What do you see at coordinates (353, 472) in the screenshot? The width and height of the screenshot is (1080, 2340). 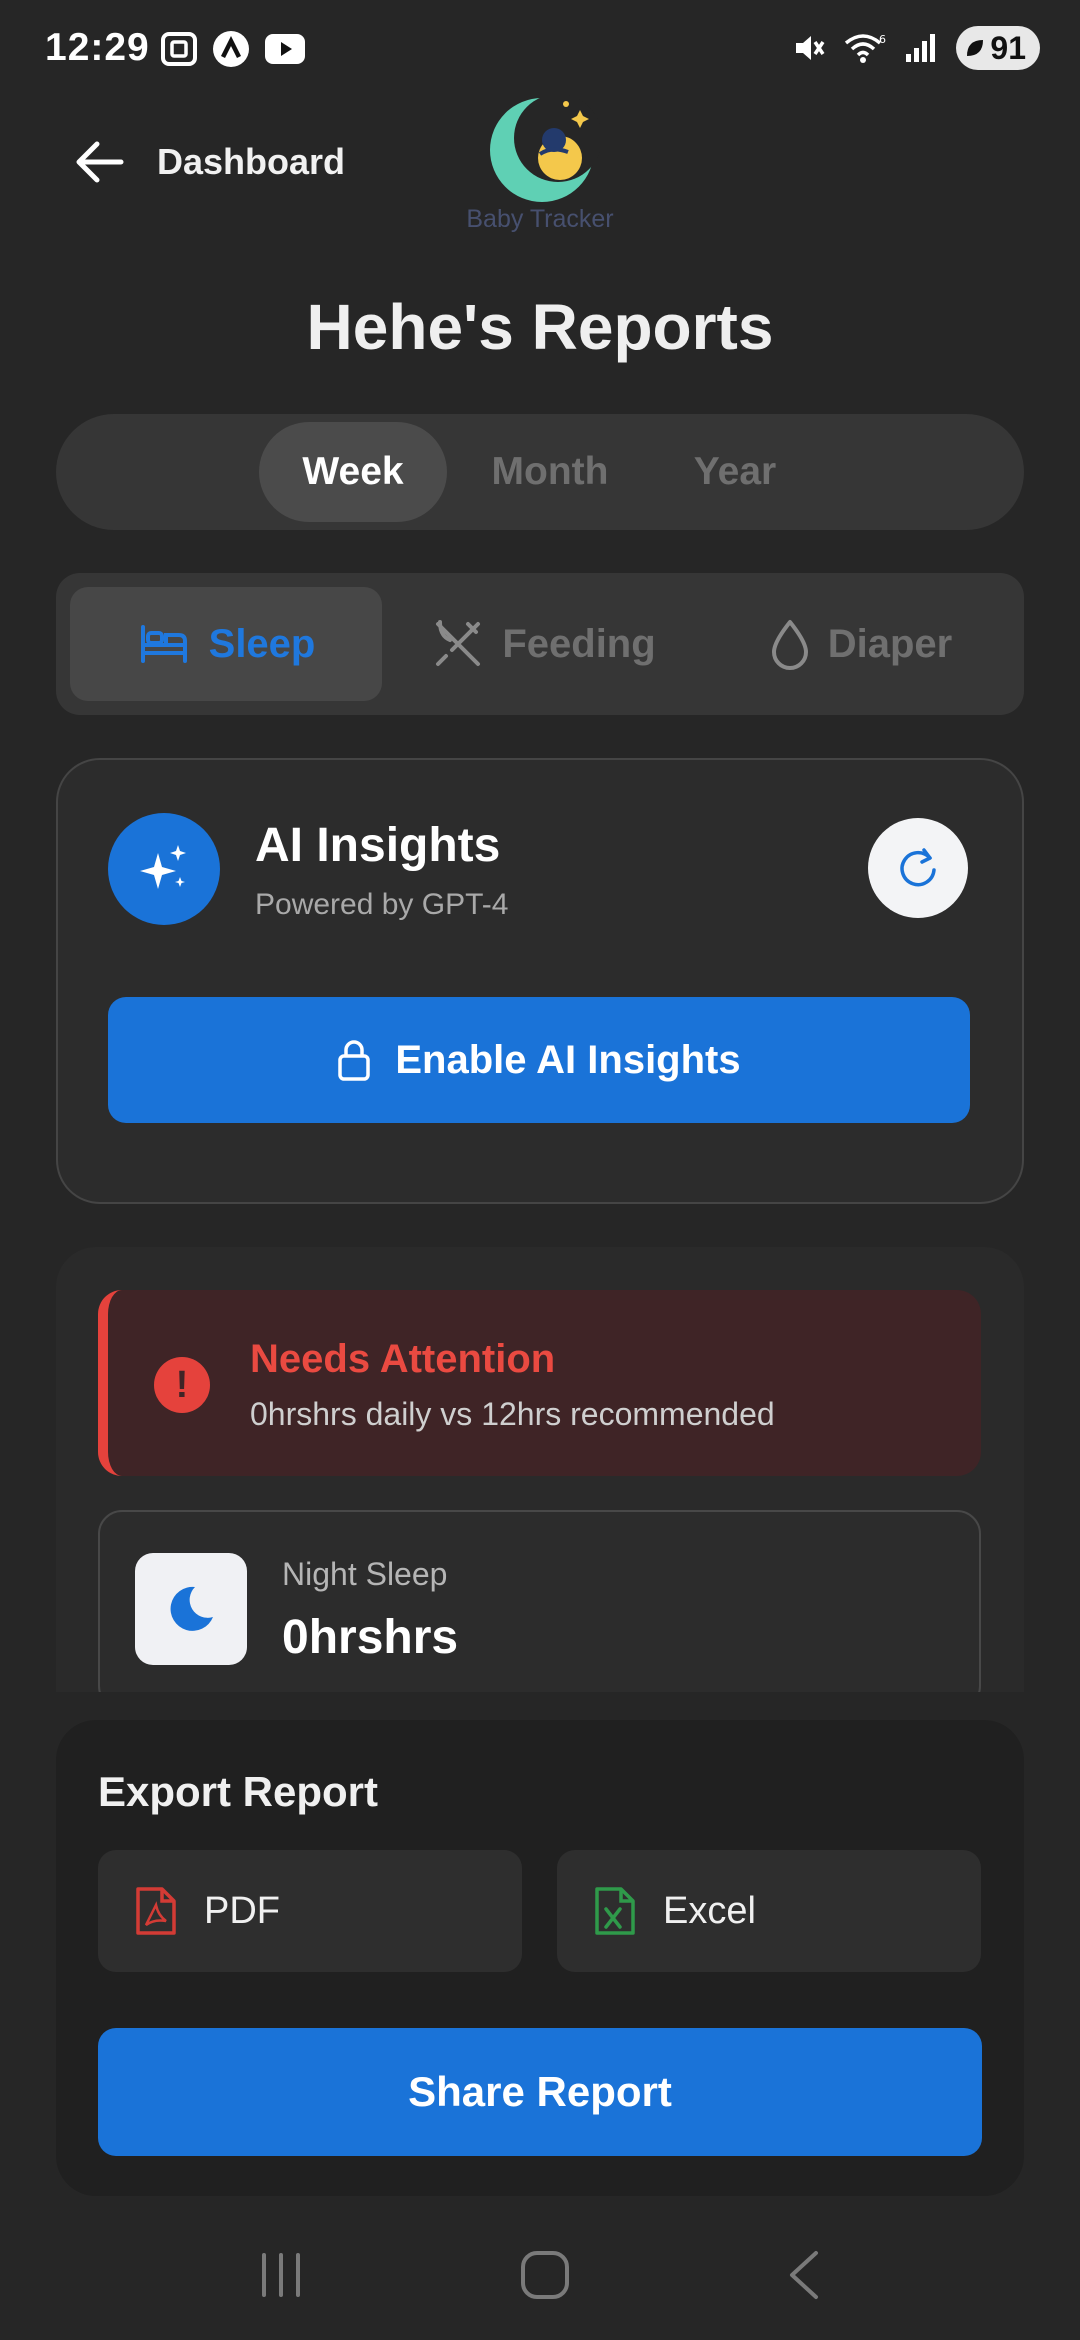 I see `tab-week: Week` at bounding box center [353, 472].